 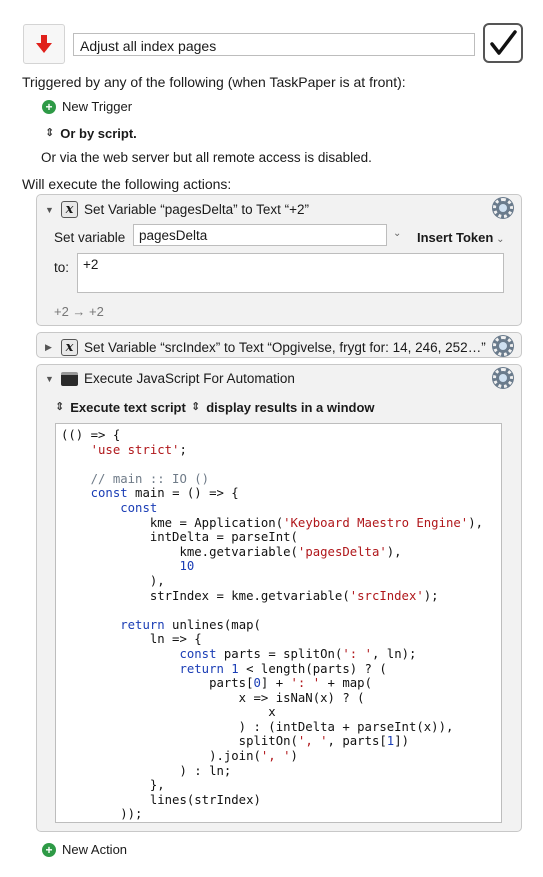 What do you see at coordinates (95, 849) in the screenshot?
I see `new-action-label: New Action` at bounding box center [95, 849].